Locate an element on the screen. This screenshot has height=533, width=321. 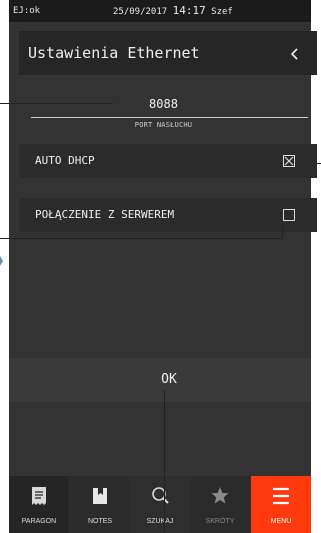
datetime: 25/09/2017 14:17 Szef is located at coordinates (173, 11).